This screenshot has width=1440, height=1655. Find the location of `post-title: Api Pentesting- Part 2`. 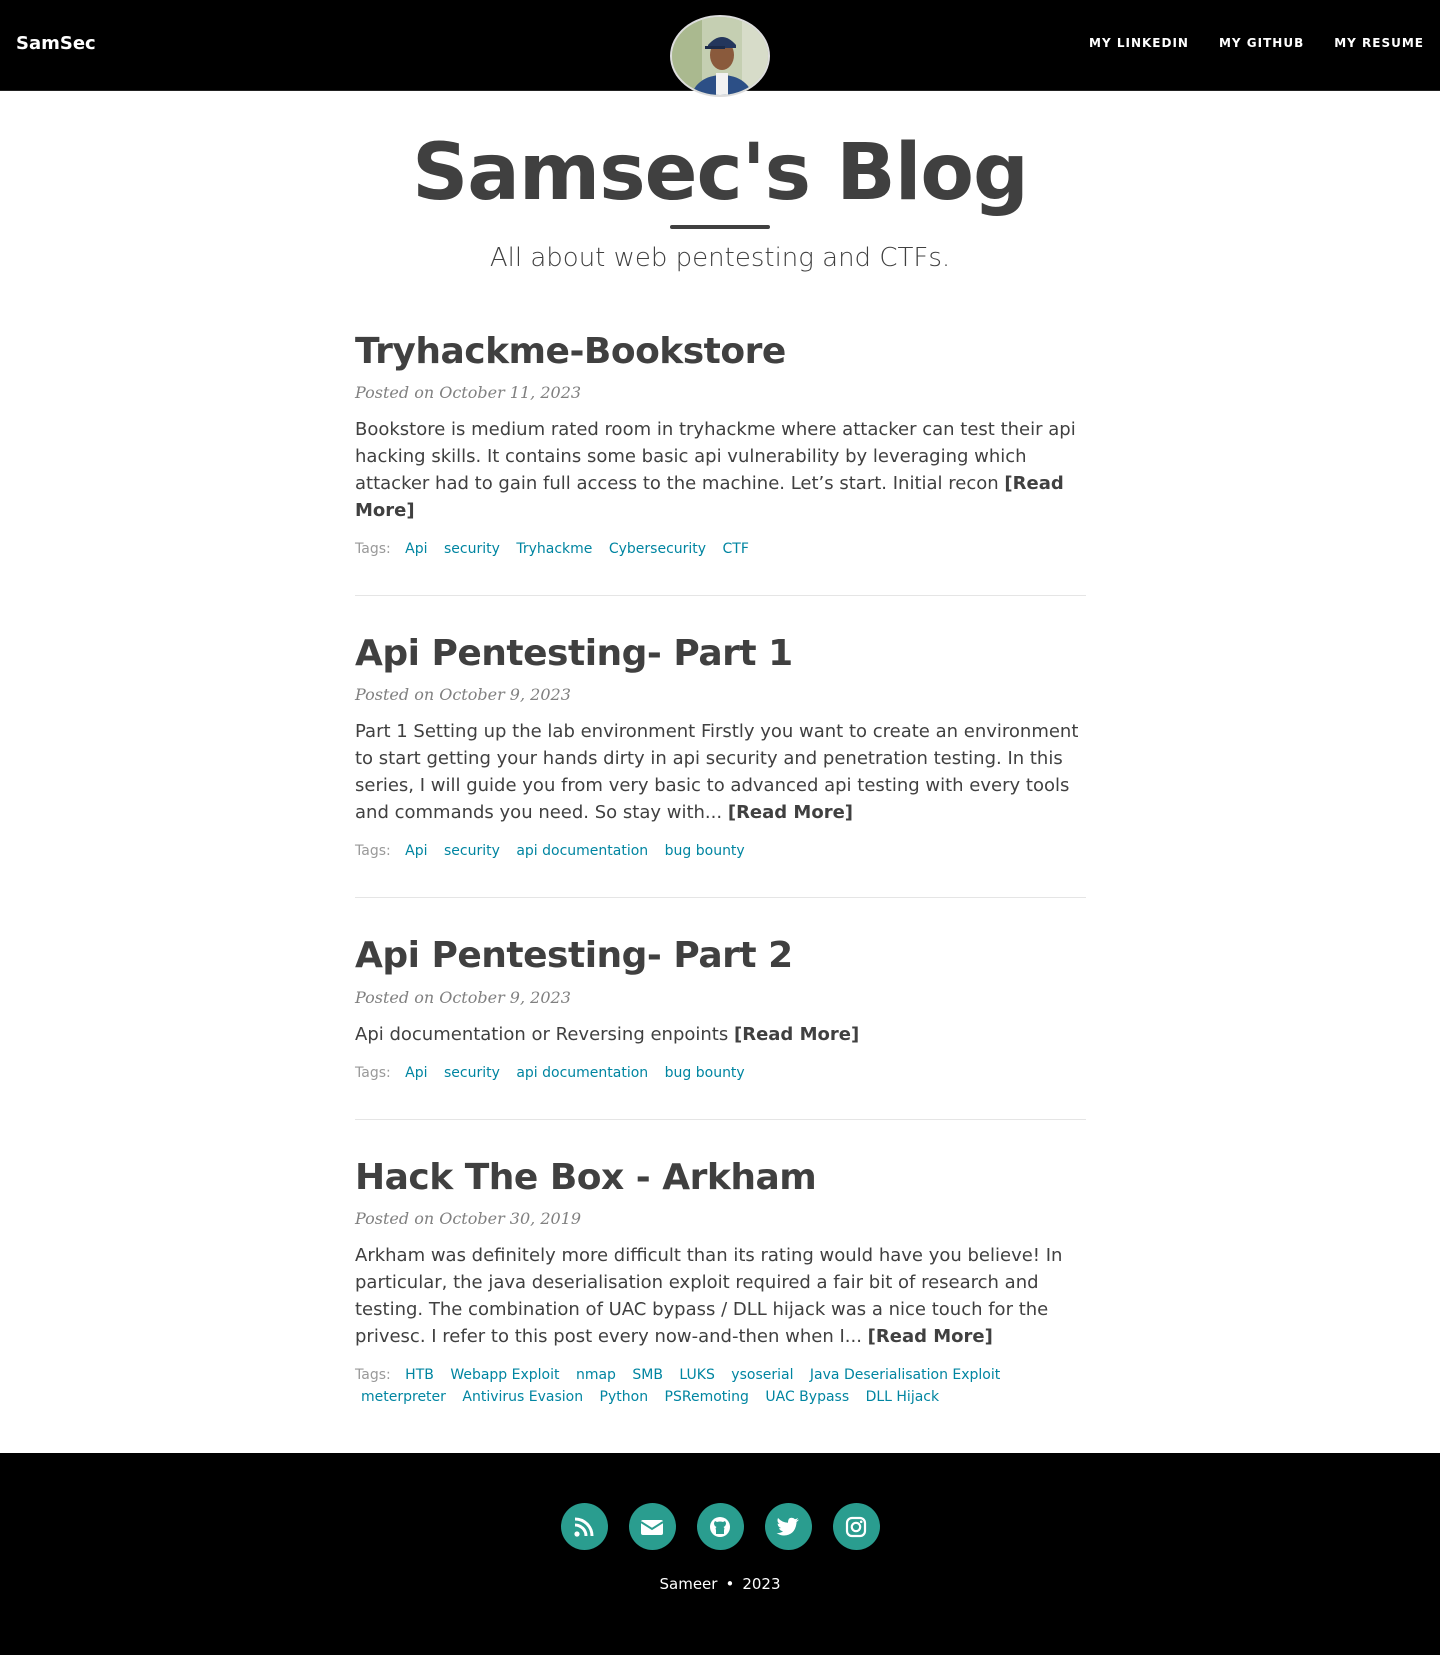

post-title: Api Pentesting- Part 2 is located at coordinates (720, 955).